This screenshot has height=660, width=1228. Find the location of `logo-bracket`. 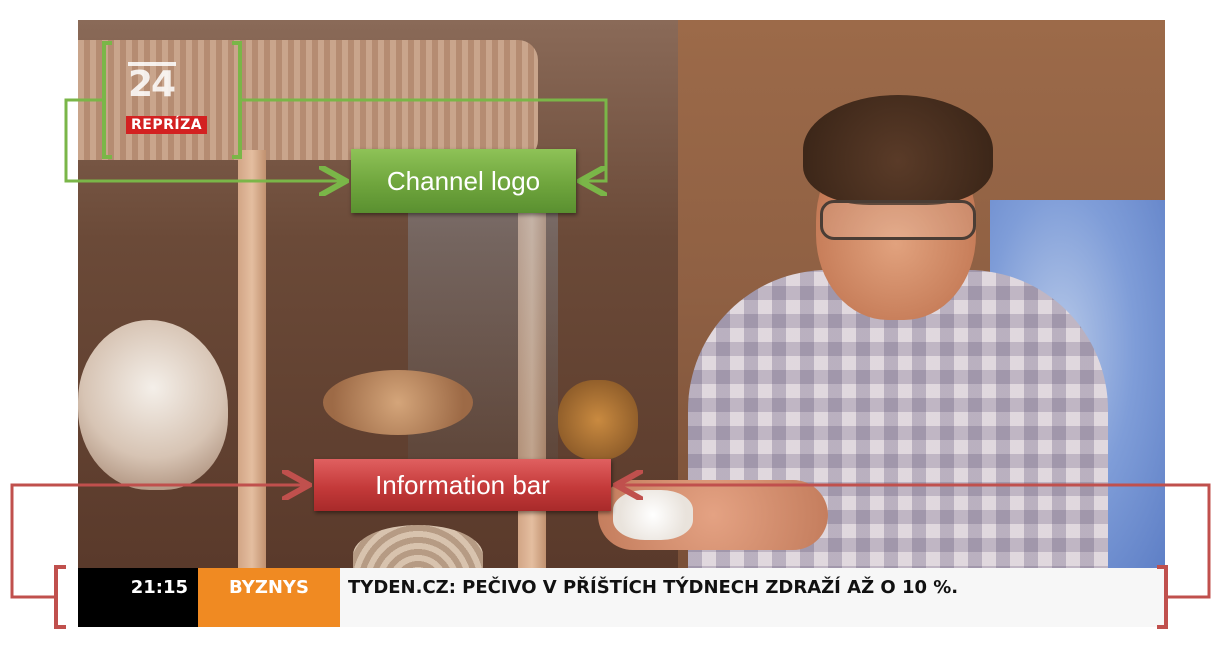

logo-bracket is located at coordinates (172, 100).